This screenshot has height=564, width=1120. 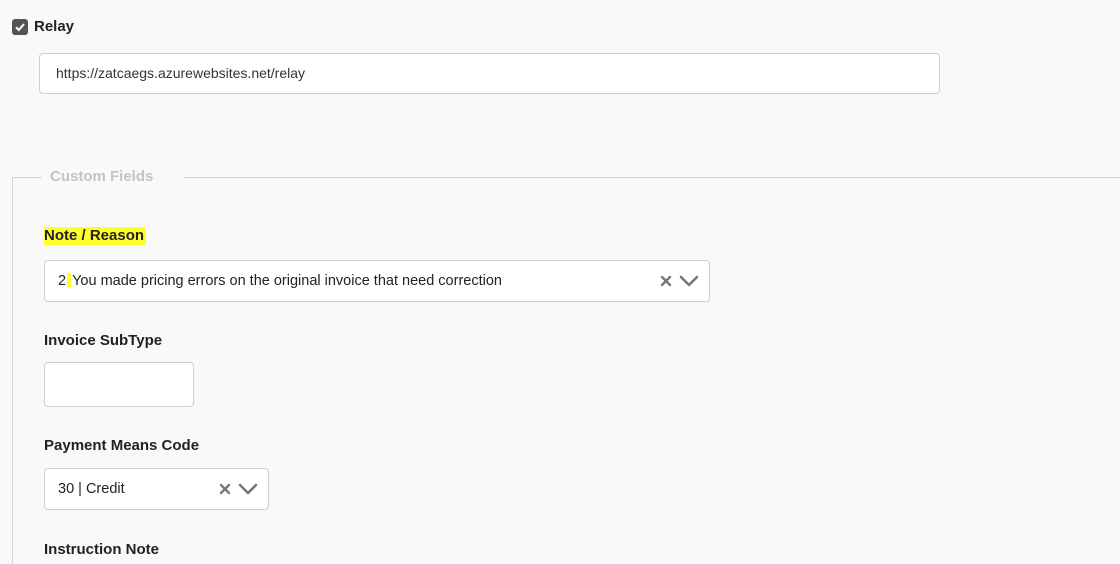 What do you see at coordinates (95, 236) in the screenshot?
I see `note-reason-label: Note / Reason` at bounding box center [95, 236].